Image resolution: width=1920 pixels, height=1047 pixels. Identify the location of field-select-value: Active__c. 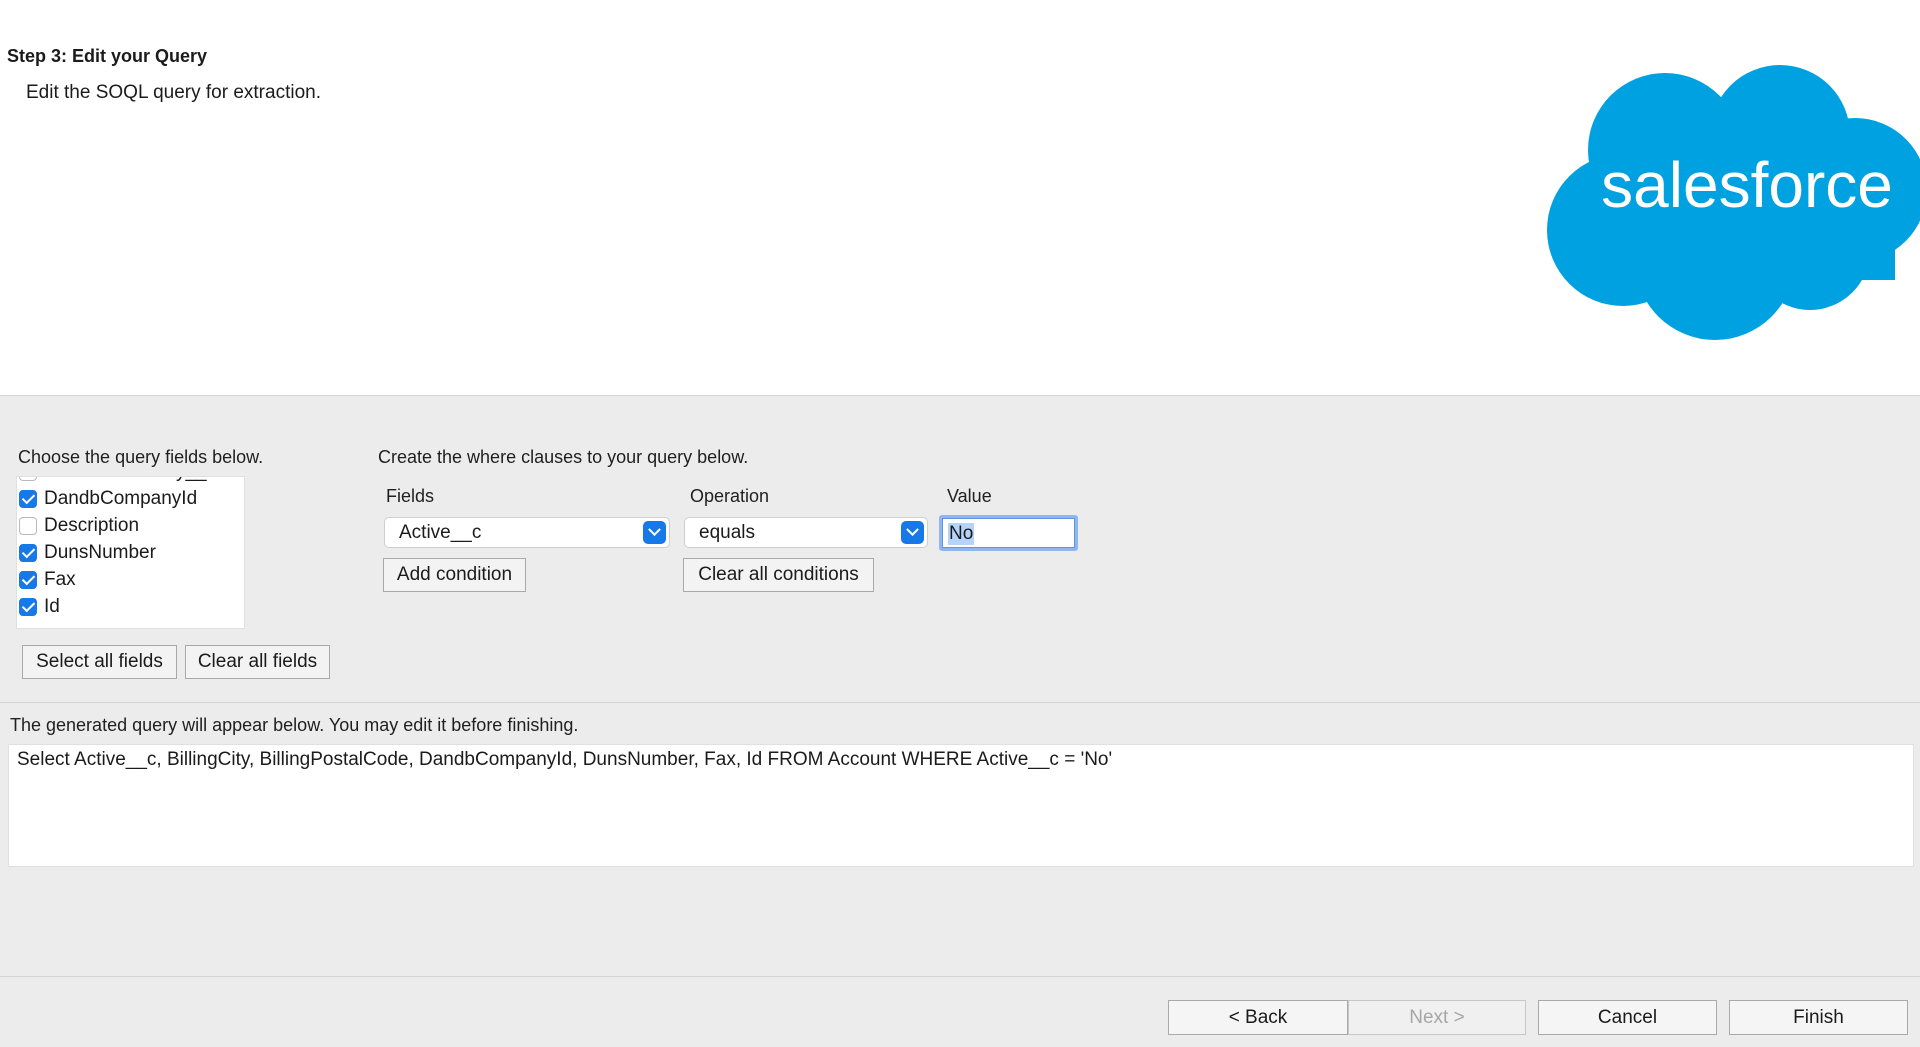
(440, 532).